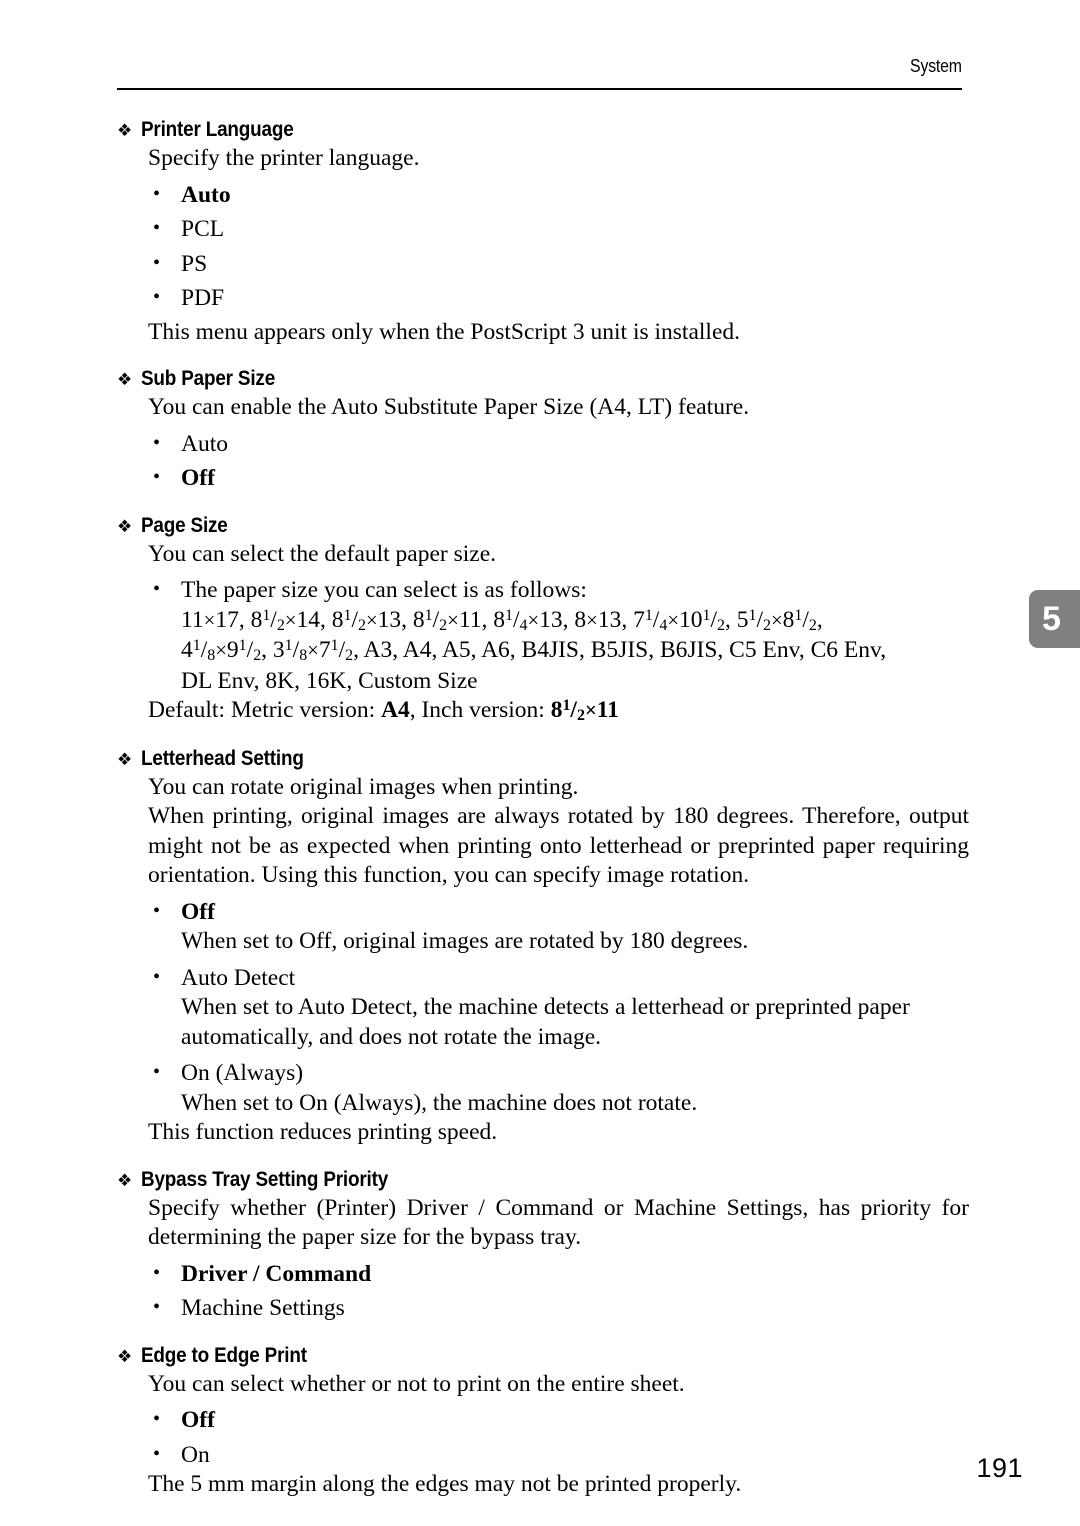  What do you see at coordinates (543, 247) in the screenshot?
I see `option-list: Auto PCL PS PDF` at bounding box center [543, 247].